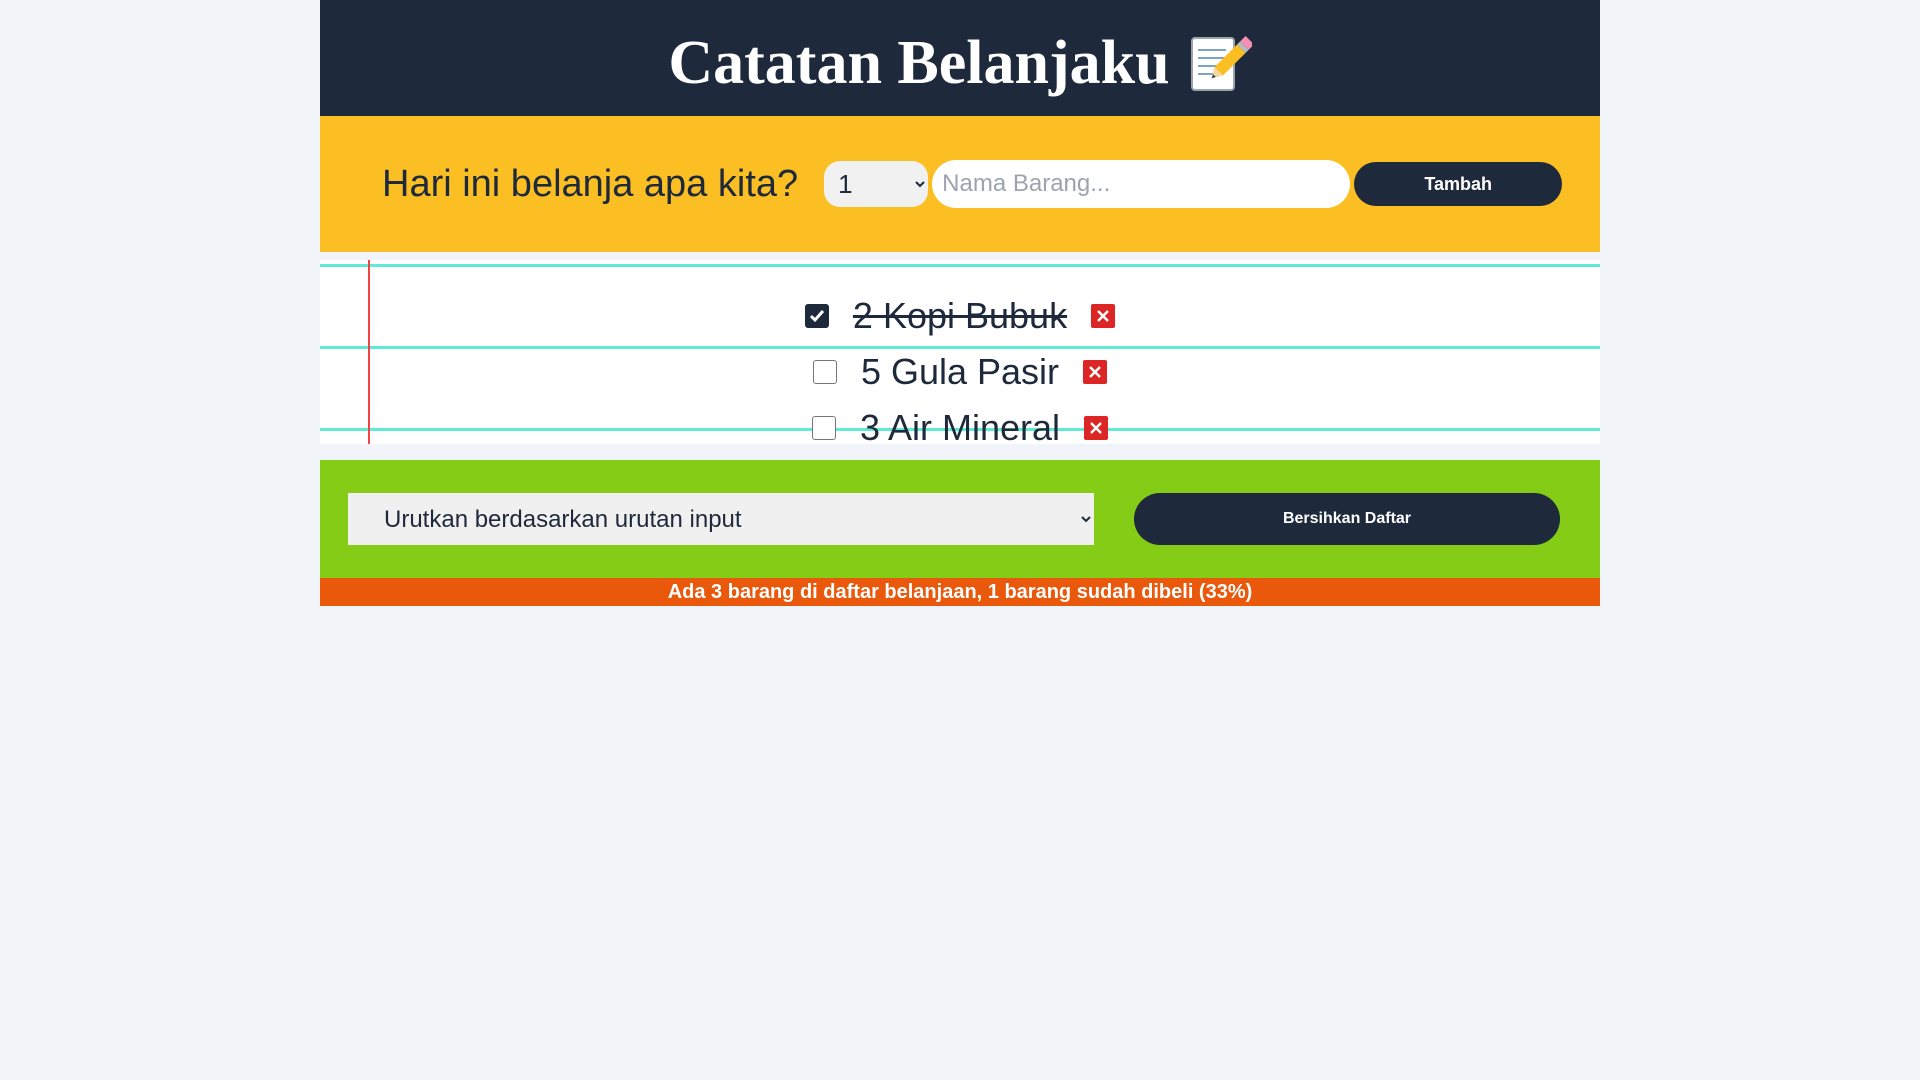 The image size is (1920, 1080). What do you see at coordinates (590, 183) in the screenshot?
I see `form-question: Hari ini belanja apa kita?` at bounding box center [590, 183].